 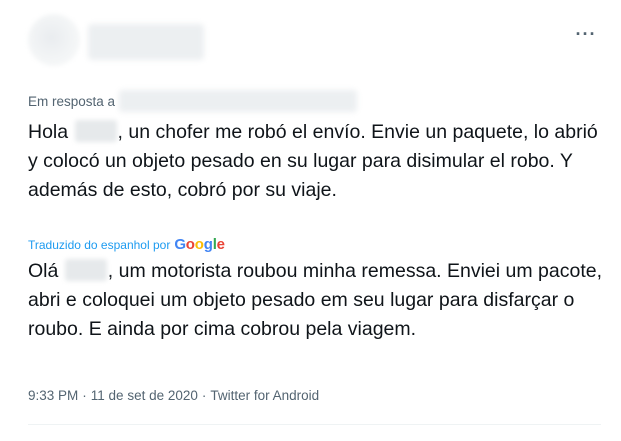 What do you see at coordinates (220, 244) in the screenshot?
I see `google-logo-letter: e` at bounding box center [220, 244].